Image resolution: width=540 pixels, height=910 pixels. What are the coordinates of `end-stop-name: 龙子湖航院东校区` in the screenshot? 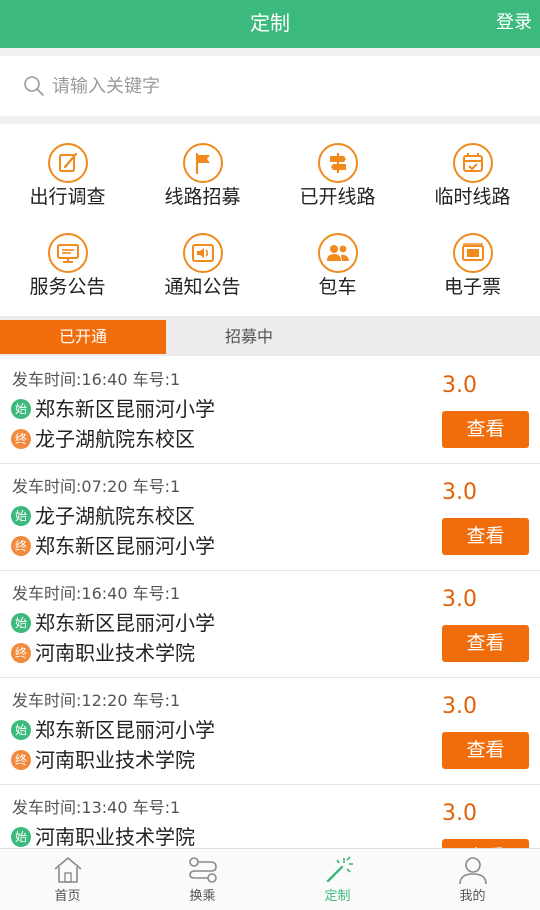 It's located at (115, 439).